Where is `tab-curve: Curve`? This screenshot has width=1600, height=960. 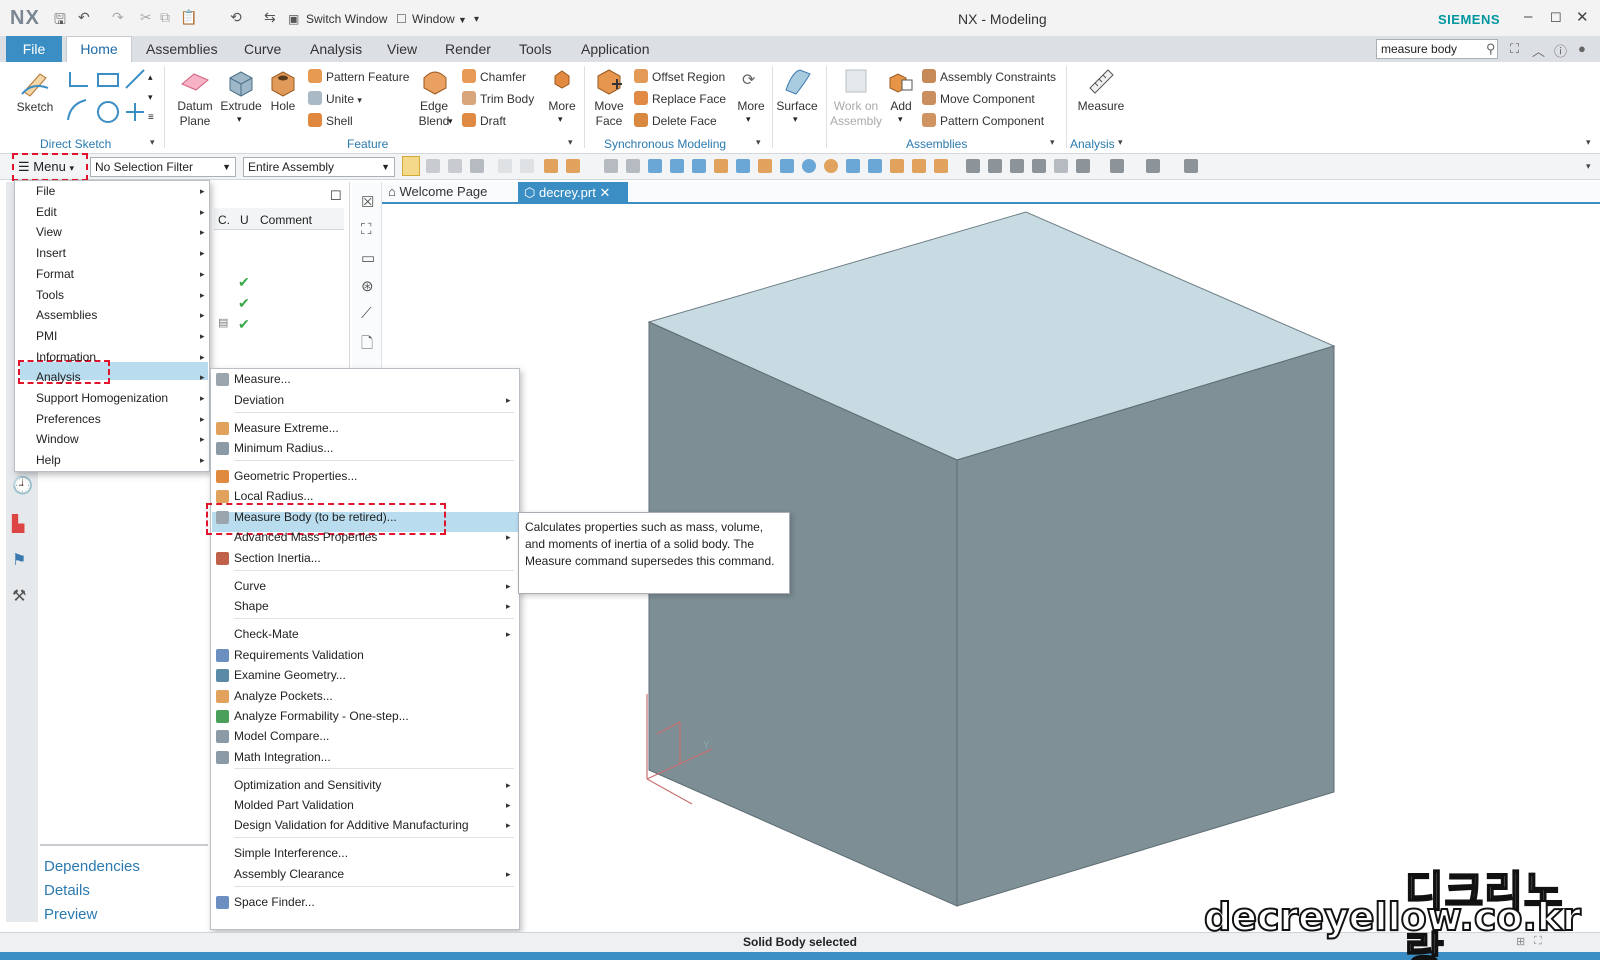
tab-curve: Curve is located at coordinates (262, 49).